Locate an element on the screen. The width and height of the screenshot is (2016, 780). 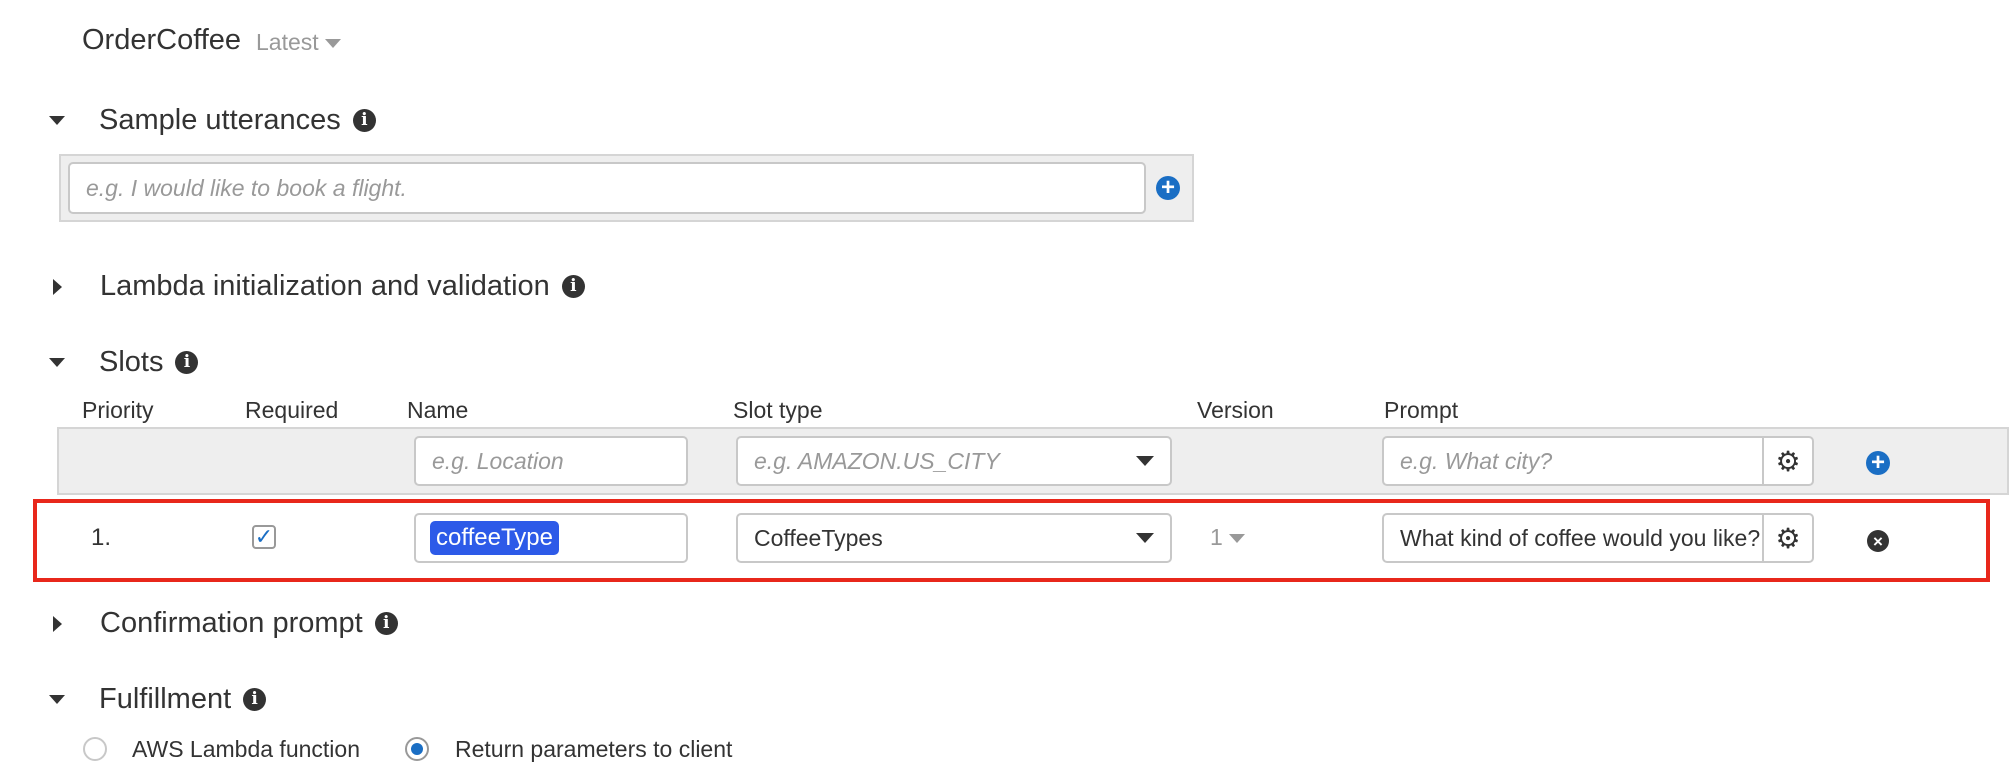
section-lambda: Lambda initialization and validation i is located at coordinates (317, 286).